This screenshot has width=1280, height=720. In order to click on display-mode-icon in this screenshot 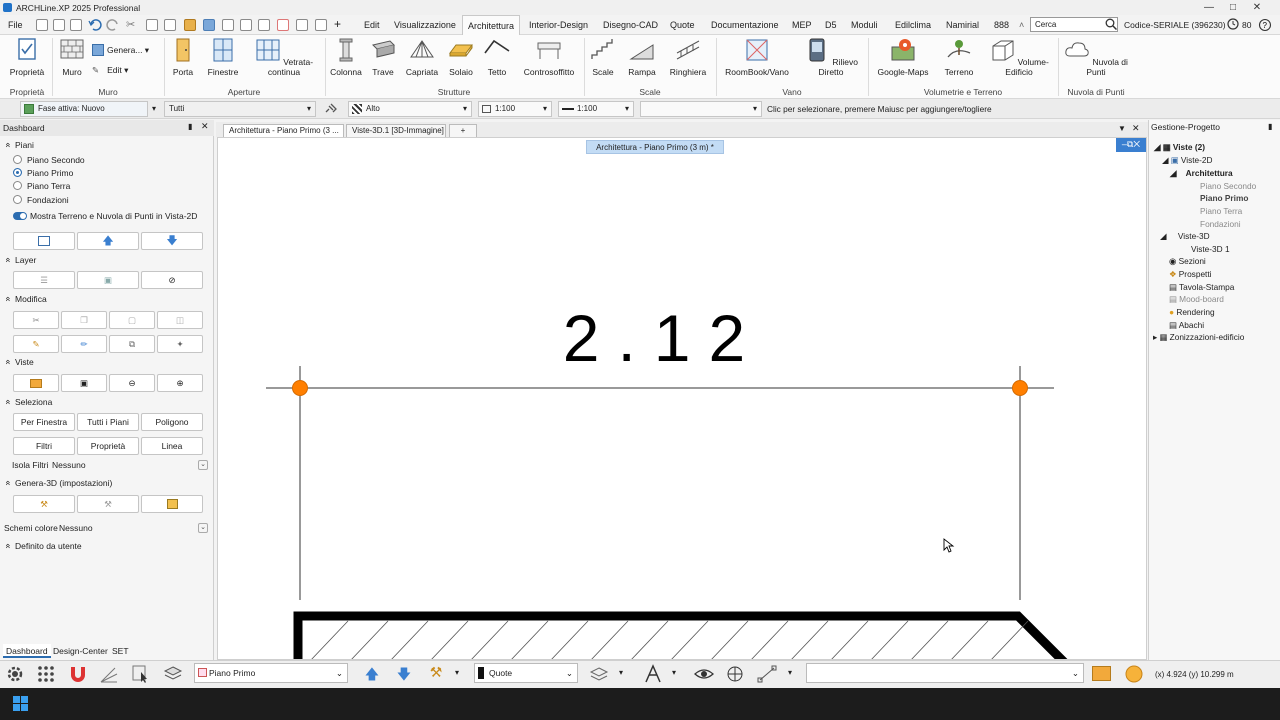, I will do `click(1101, 673)`.